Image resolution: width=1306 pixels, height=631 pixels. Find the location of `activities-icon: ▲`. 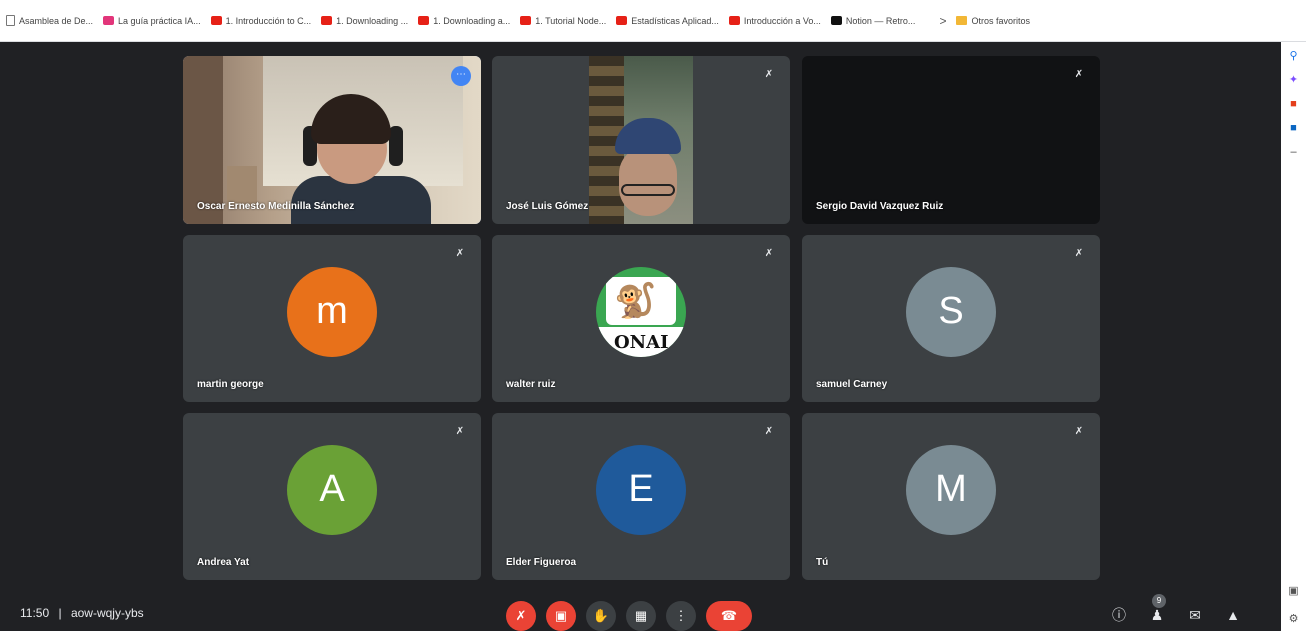

activities-icon: ▲ is located at coordinates (1233, 615).